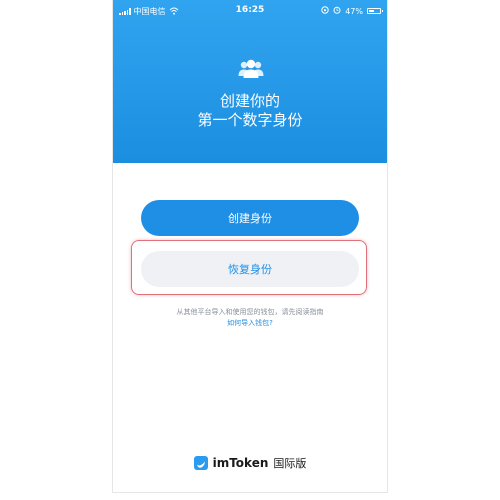 This screenshot has width=500, height=500. I want to click on battery-icon, so click(375, 11).